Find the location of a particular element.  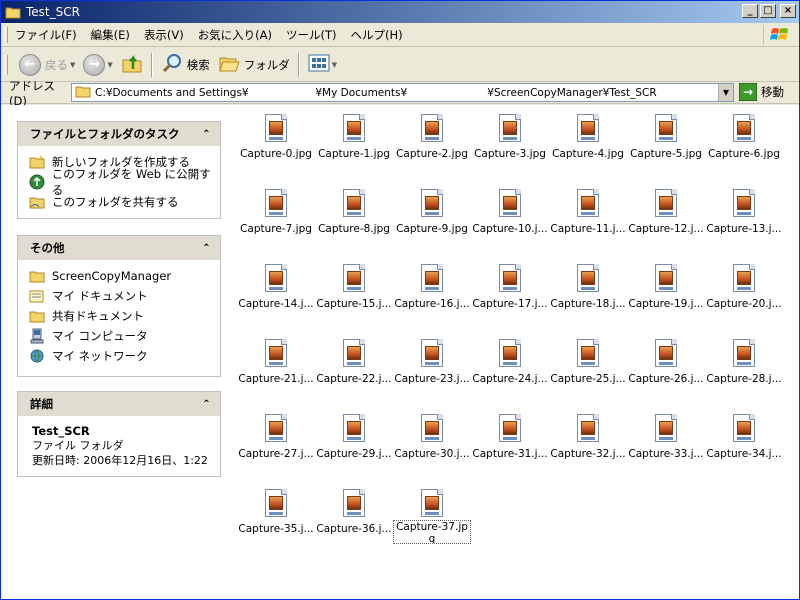

go-button: → 移動 is located at coordinates (761, 92).